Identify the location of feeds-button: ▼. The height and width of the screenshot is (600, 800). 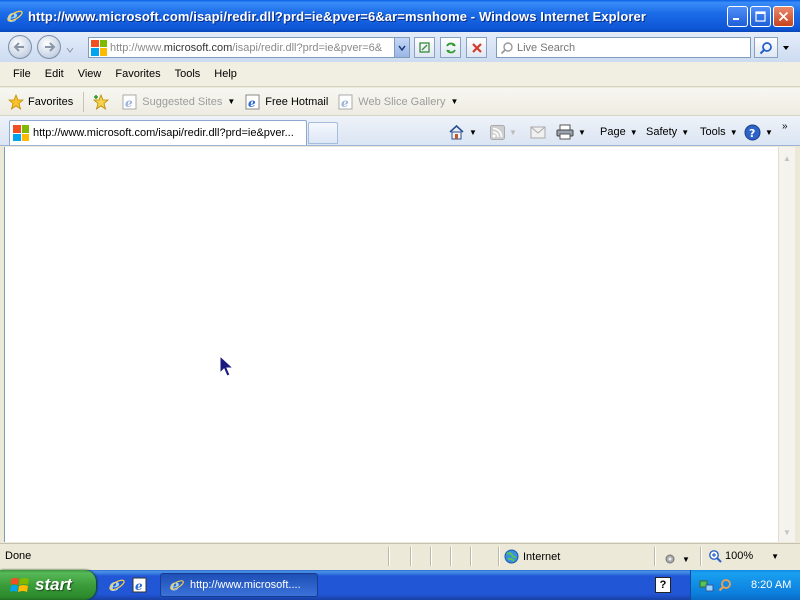
(503, 132).